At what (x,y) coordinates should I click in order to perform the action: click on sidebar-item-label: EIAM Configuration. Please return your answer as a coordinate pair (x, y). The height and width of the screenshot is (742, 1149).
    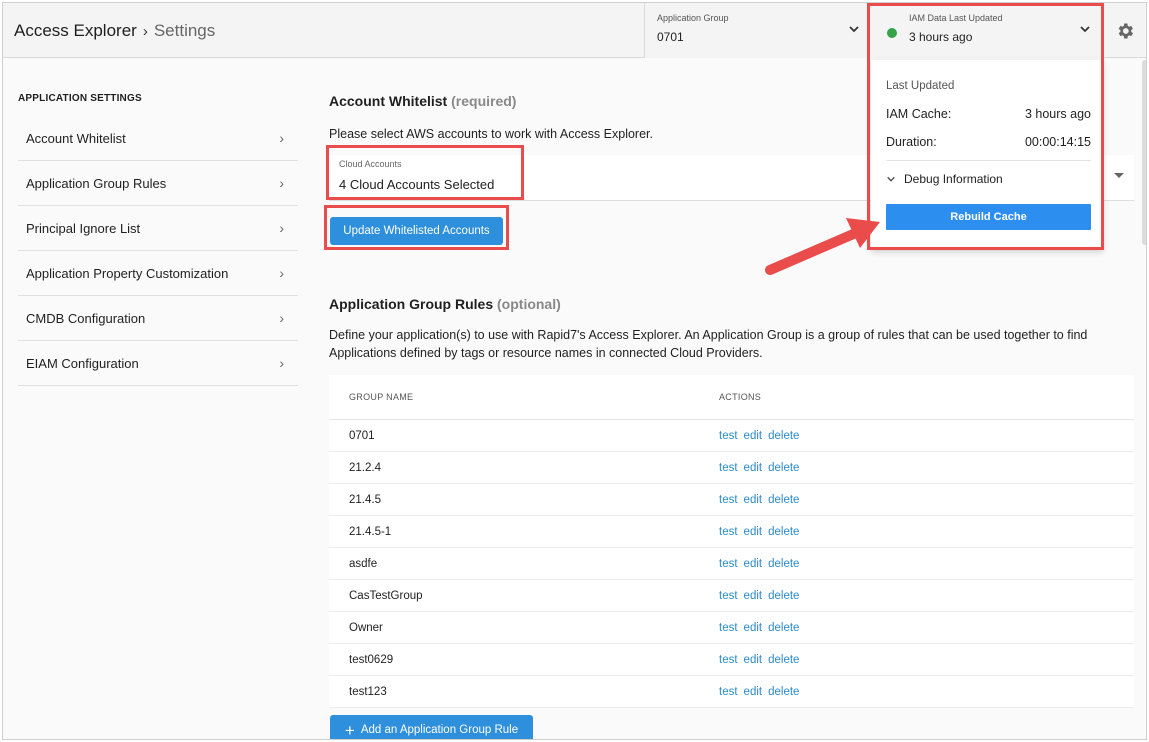
    Looking at the image, I should click on (82, 363).